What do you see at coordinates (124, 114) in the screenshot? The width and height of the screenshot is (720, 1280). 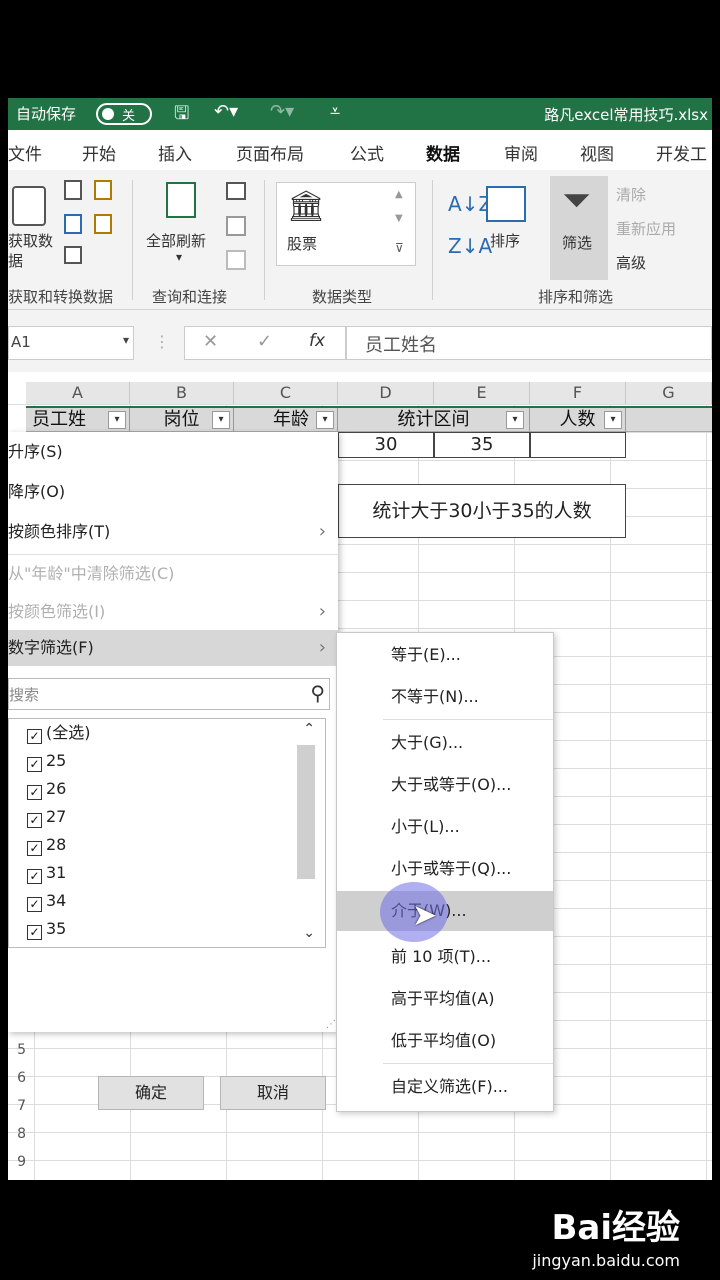 I see `autosave-toggle: 关` at bounding box center [124, 114].